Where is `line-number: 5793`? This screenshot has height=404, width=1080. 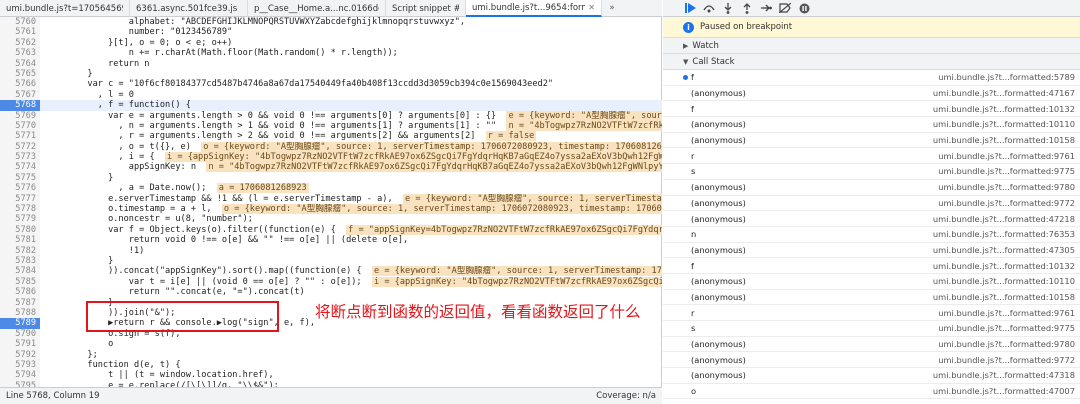
line-number: 5793 is located at coordinates (20, 365).